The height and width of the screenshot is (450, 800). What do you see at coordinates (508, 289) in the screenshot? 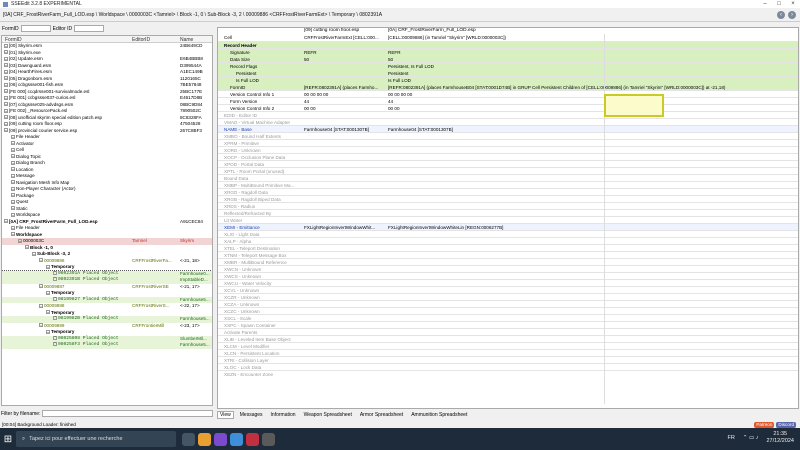
I see `record-field-row: XCVL - Unknown` at bounding box center [508, 289].